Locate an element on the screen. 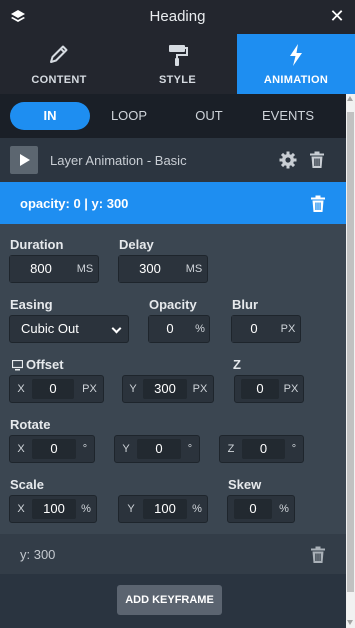 The height and width of the screenshot is (628, 355). offset-x-field: X 0 PX is located at coordinates (56, 389).